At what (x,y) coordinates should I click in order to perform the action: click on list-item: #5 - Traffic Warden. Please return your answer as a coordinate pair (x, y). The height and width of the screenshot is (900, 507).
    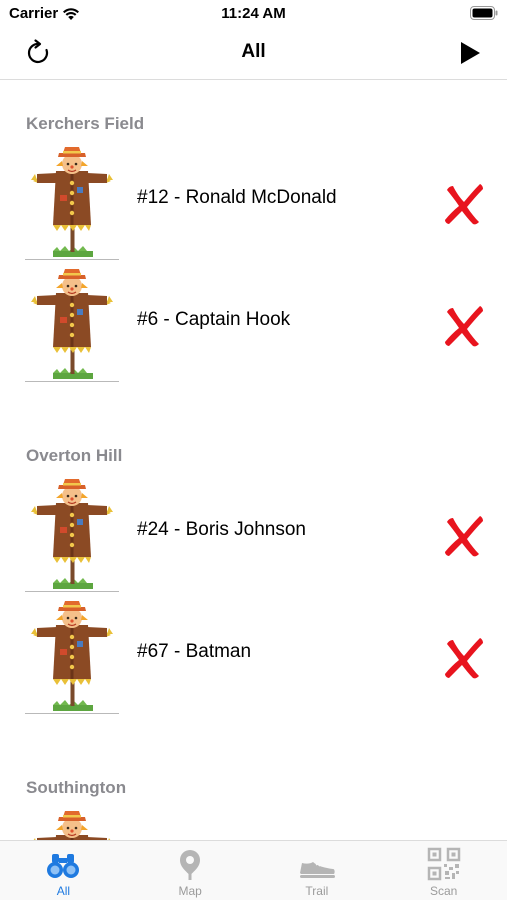
    Looking at the image, I should click on (253, 825).